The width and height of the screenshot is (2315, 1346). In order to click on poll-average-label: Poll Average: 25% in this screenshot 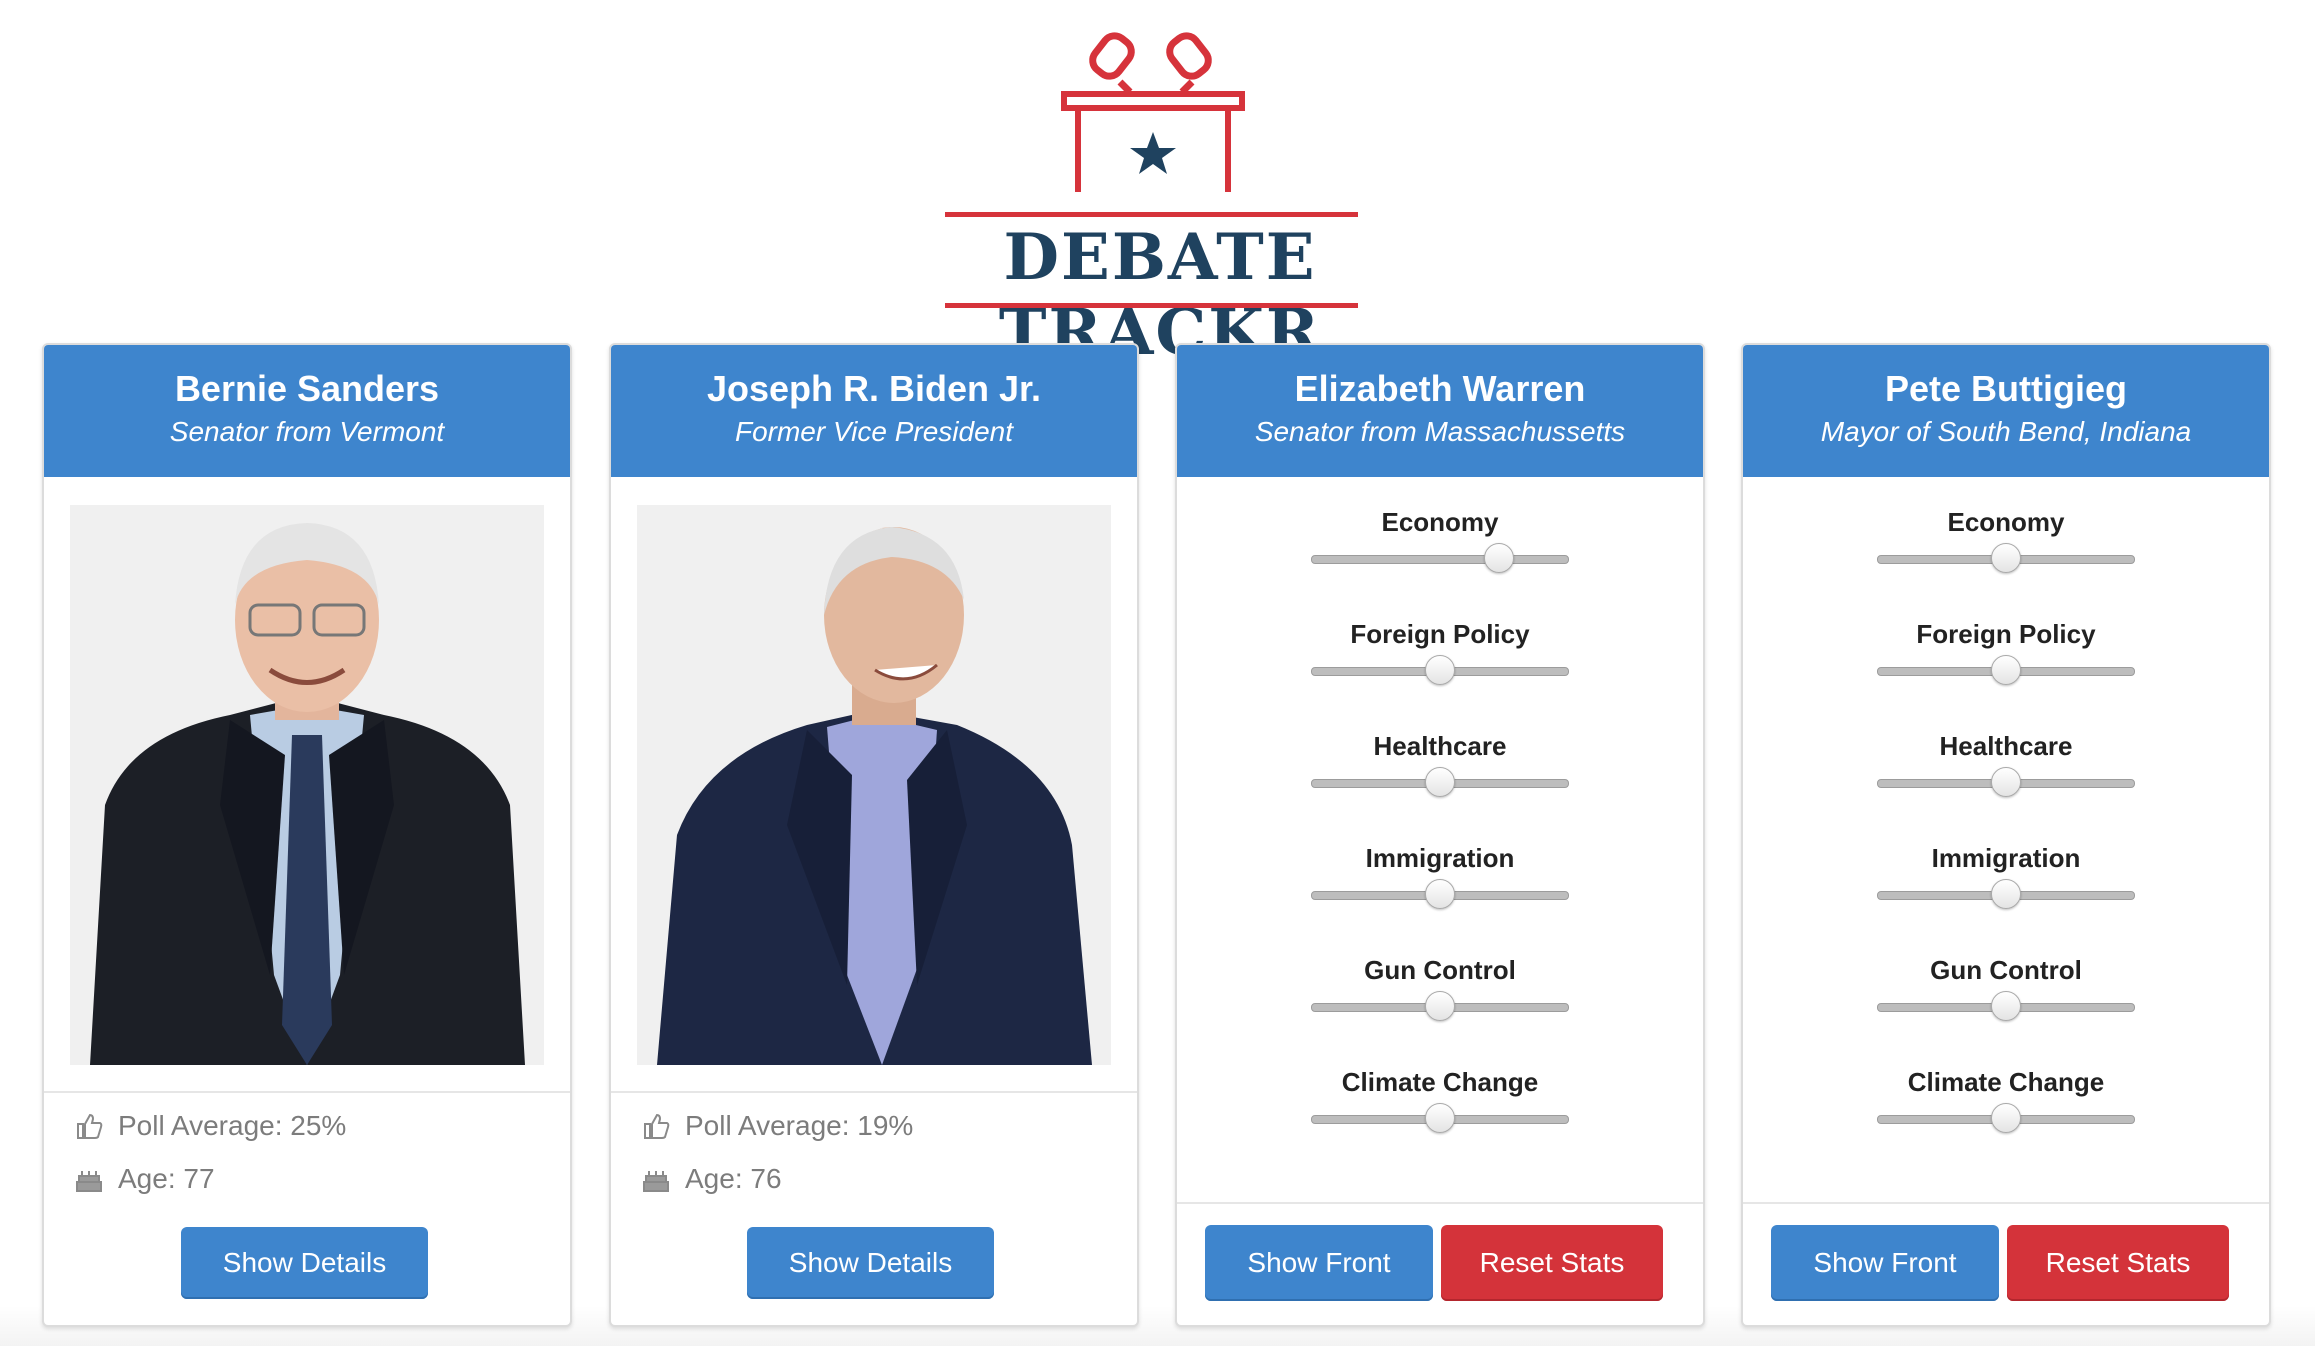, I will do `click(232, 1125)`.